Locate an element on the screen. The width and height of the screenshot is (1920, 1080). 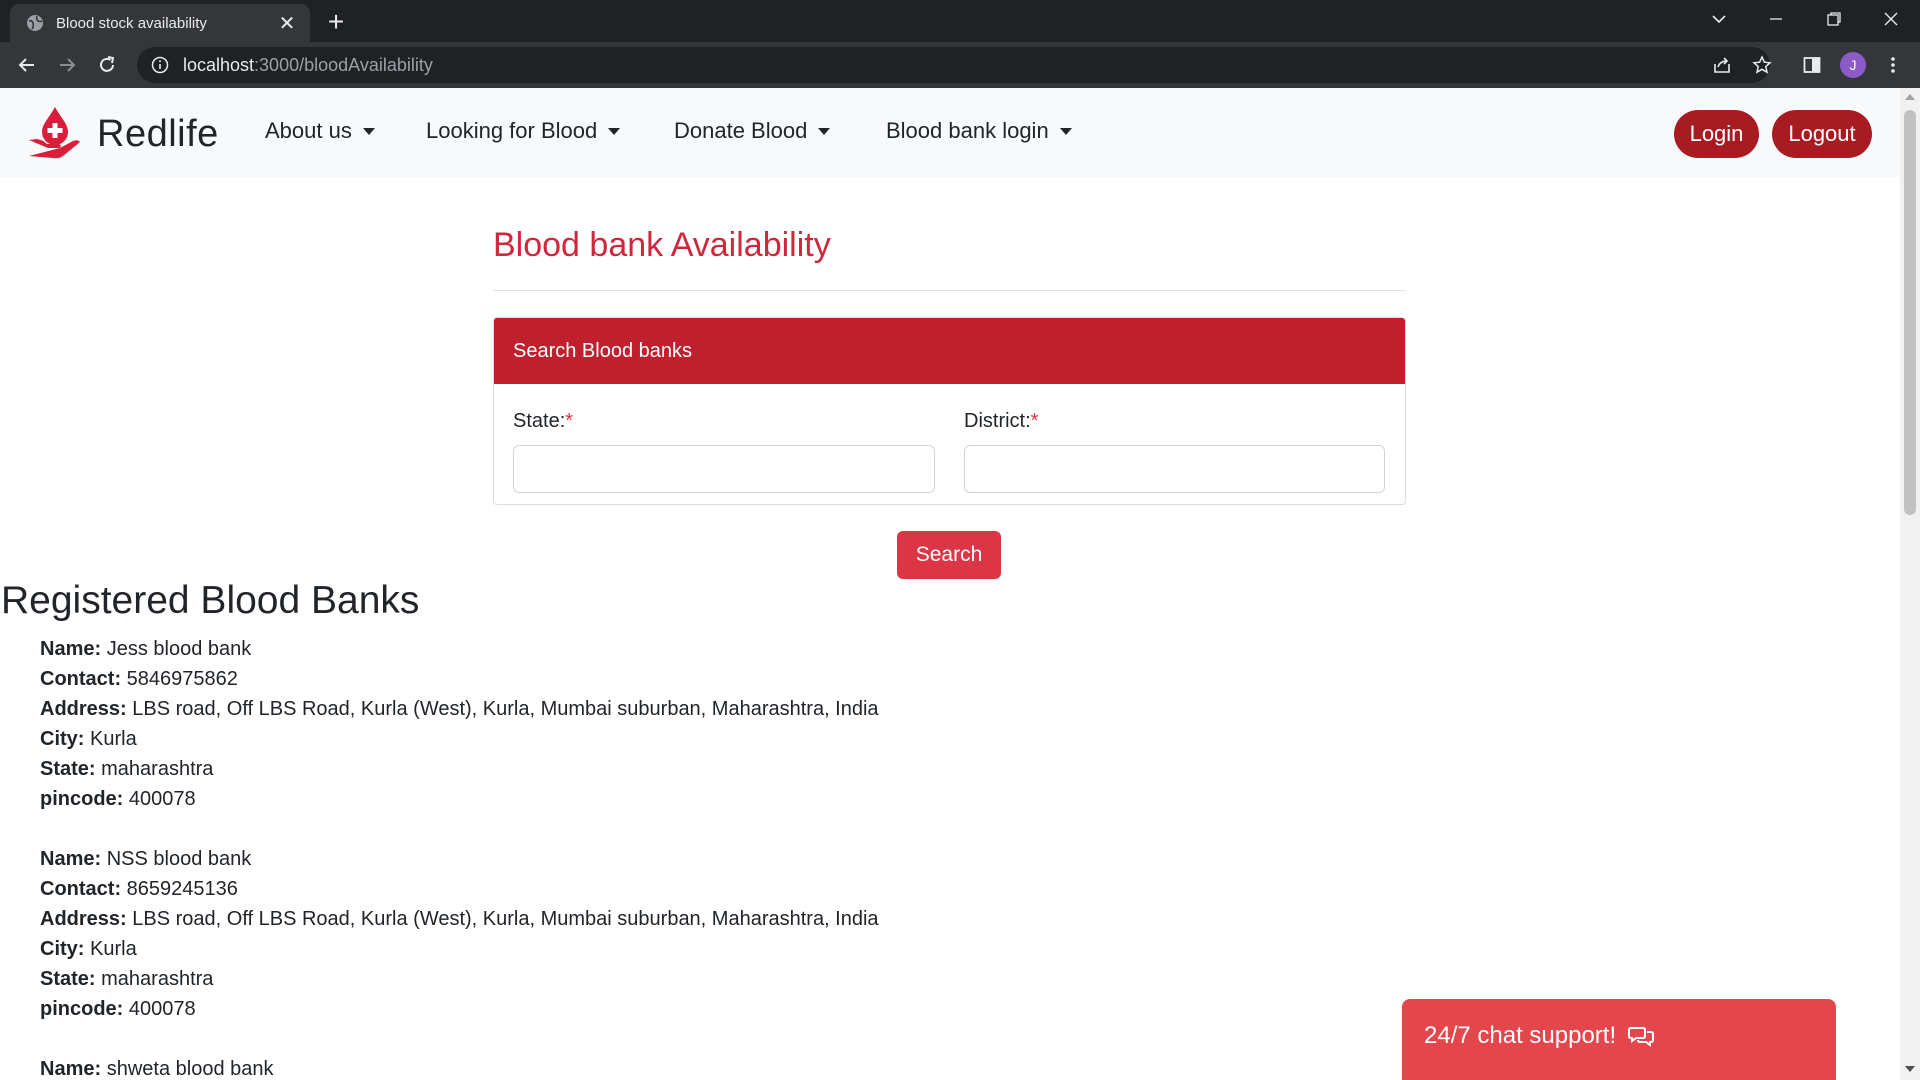
site-info-icon is located at coordinates (160, 65).